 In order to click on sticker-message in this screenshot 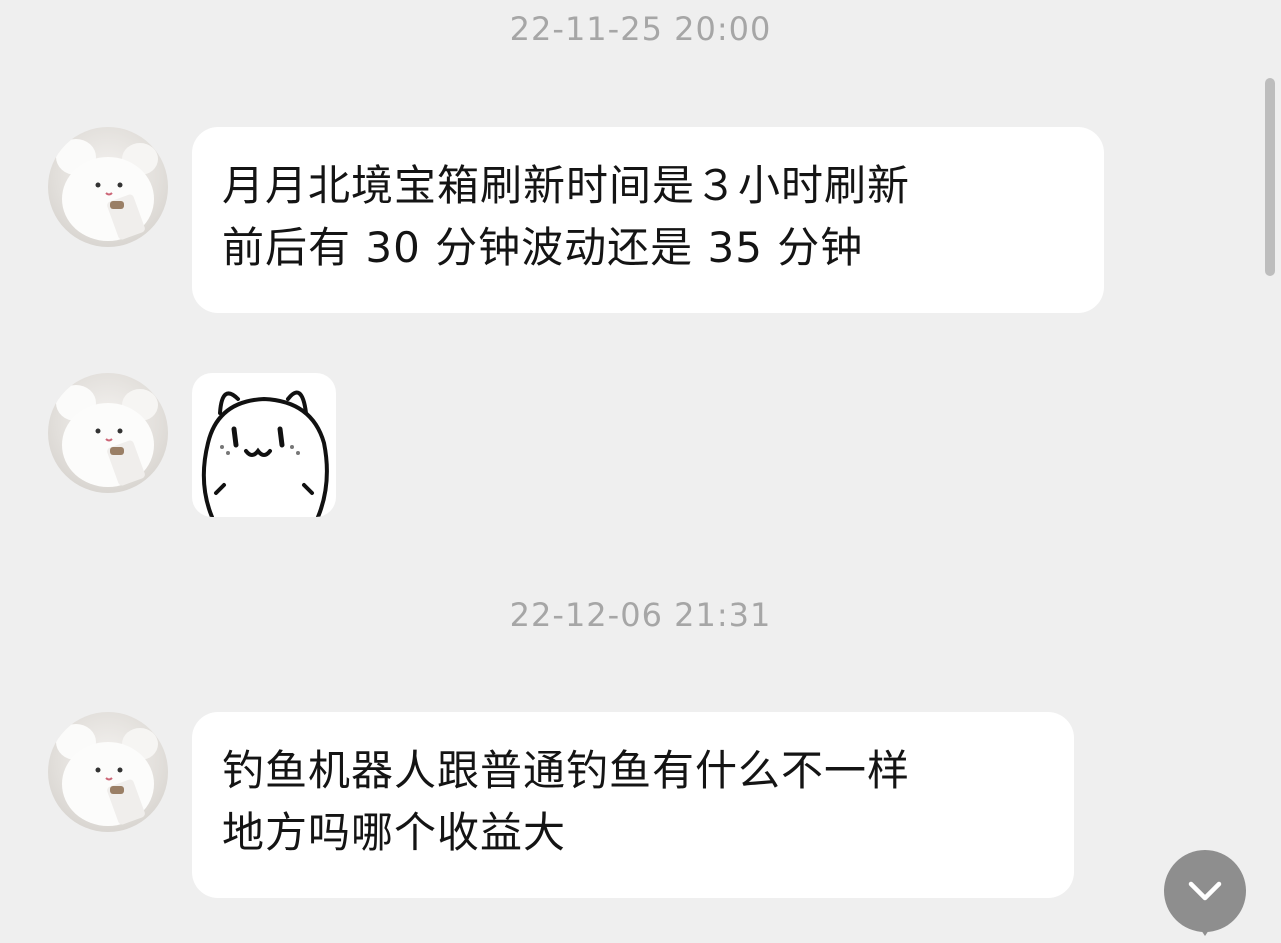, I will do `click(264, 445)`.